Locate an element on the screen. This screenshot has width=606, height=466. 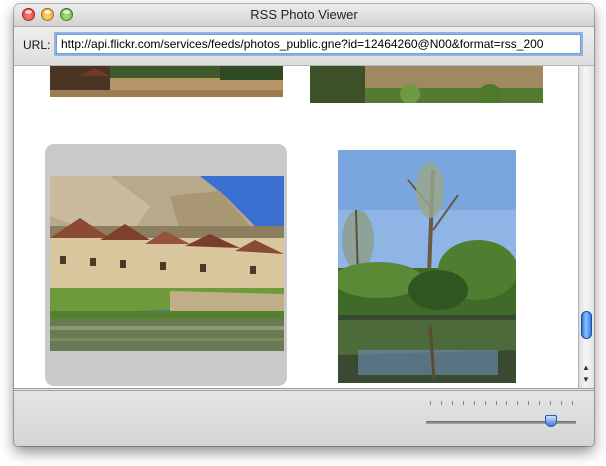
close-button is located at coordinates (28, 14).